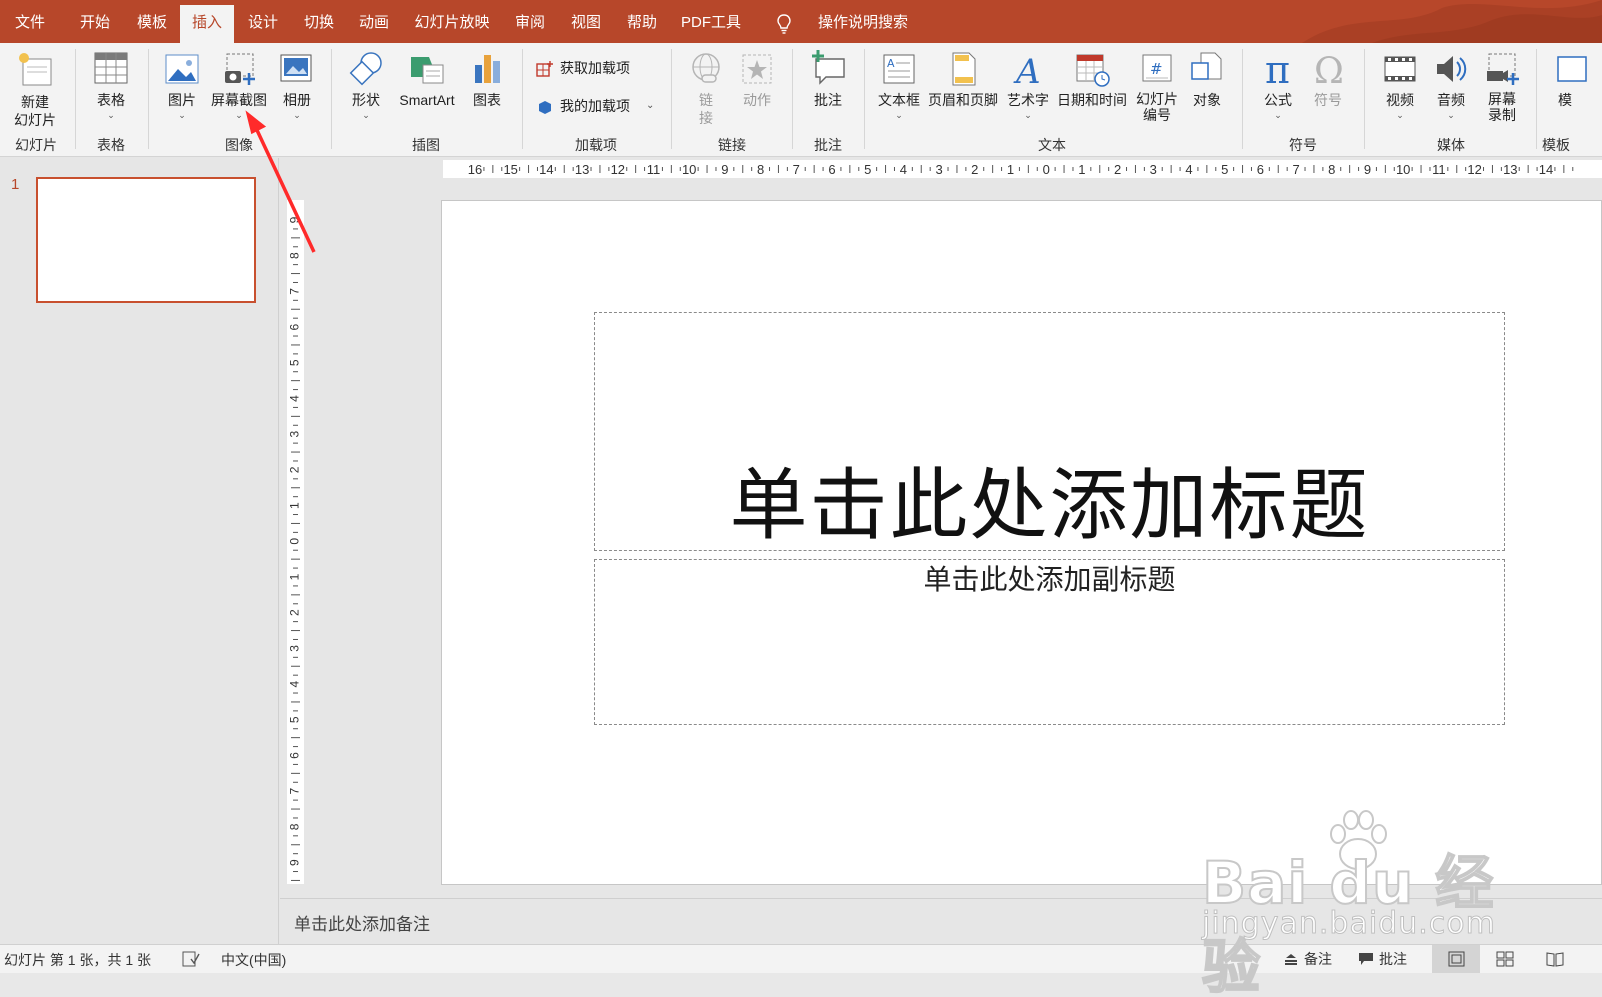  What do you see at coordinates (1439, 169) in the screenshot?
I see `ruler-label: 11` at bounding box center [1439, 169].